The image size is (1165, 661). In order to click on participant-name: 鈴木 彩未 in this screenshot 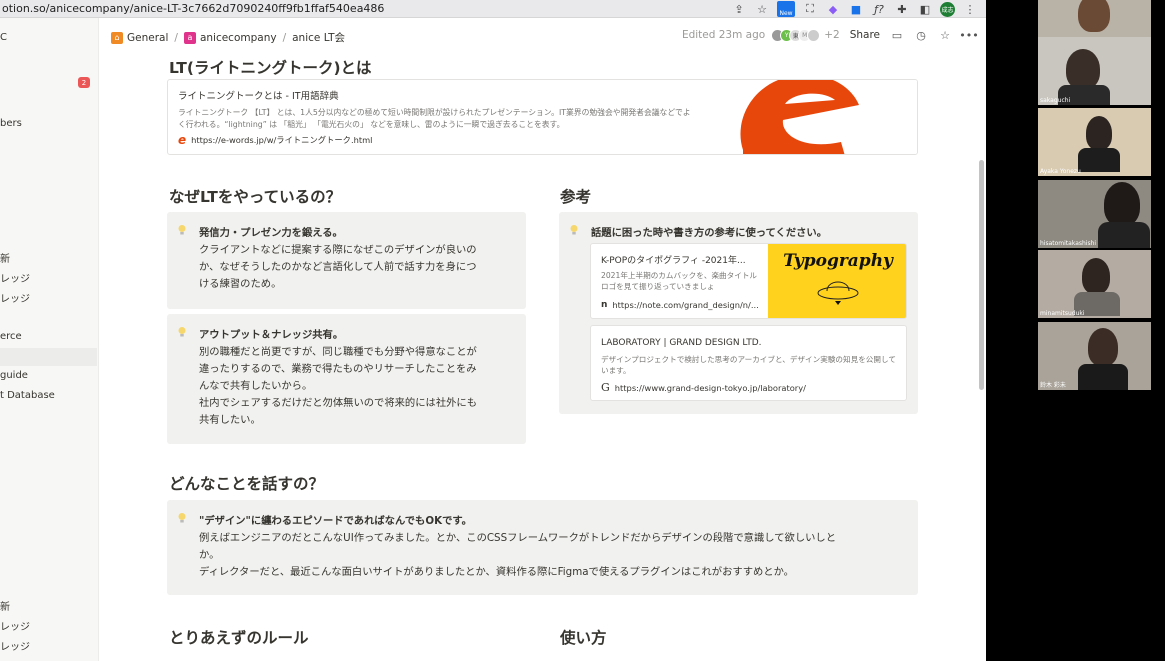, I will do `click(1053, 385)`.